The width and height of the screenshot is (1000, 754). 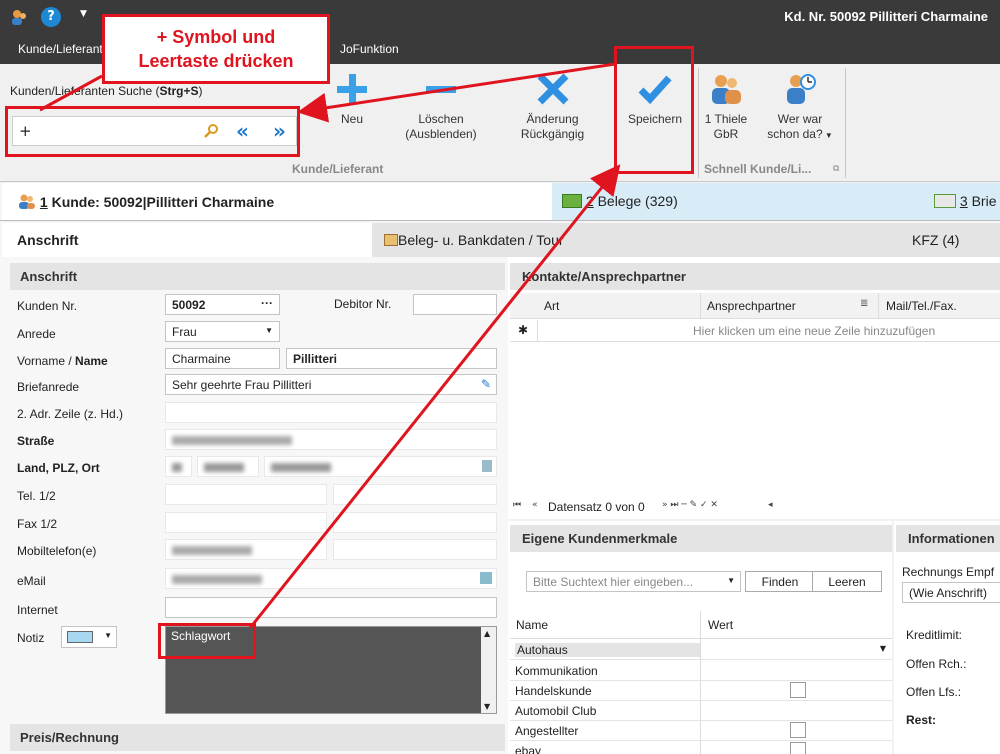 What do you see at coordinates (415, 494) in the screenshot?
I see `phone2-field` at bounding box center [415, 494].